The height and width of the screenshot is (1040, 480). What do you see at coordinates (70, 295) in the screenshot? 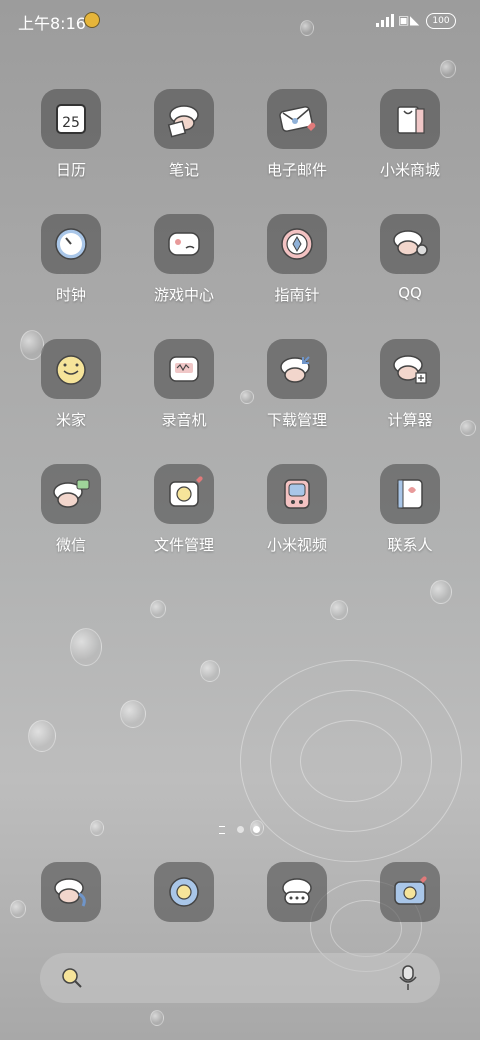
I see `app-label: 时钟` at bounding box center [70, 295].